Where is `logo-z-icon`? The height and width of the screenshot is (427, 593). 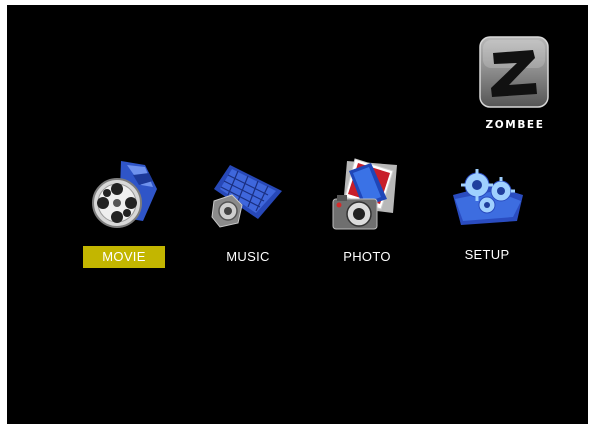 logo-z-icon is located at coordinates (514, 72).